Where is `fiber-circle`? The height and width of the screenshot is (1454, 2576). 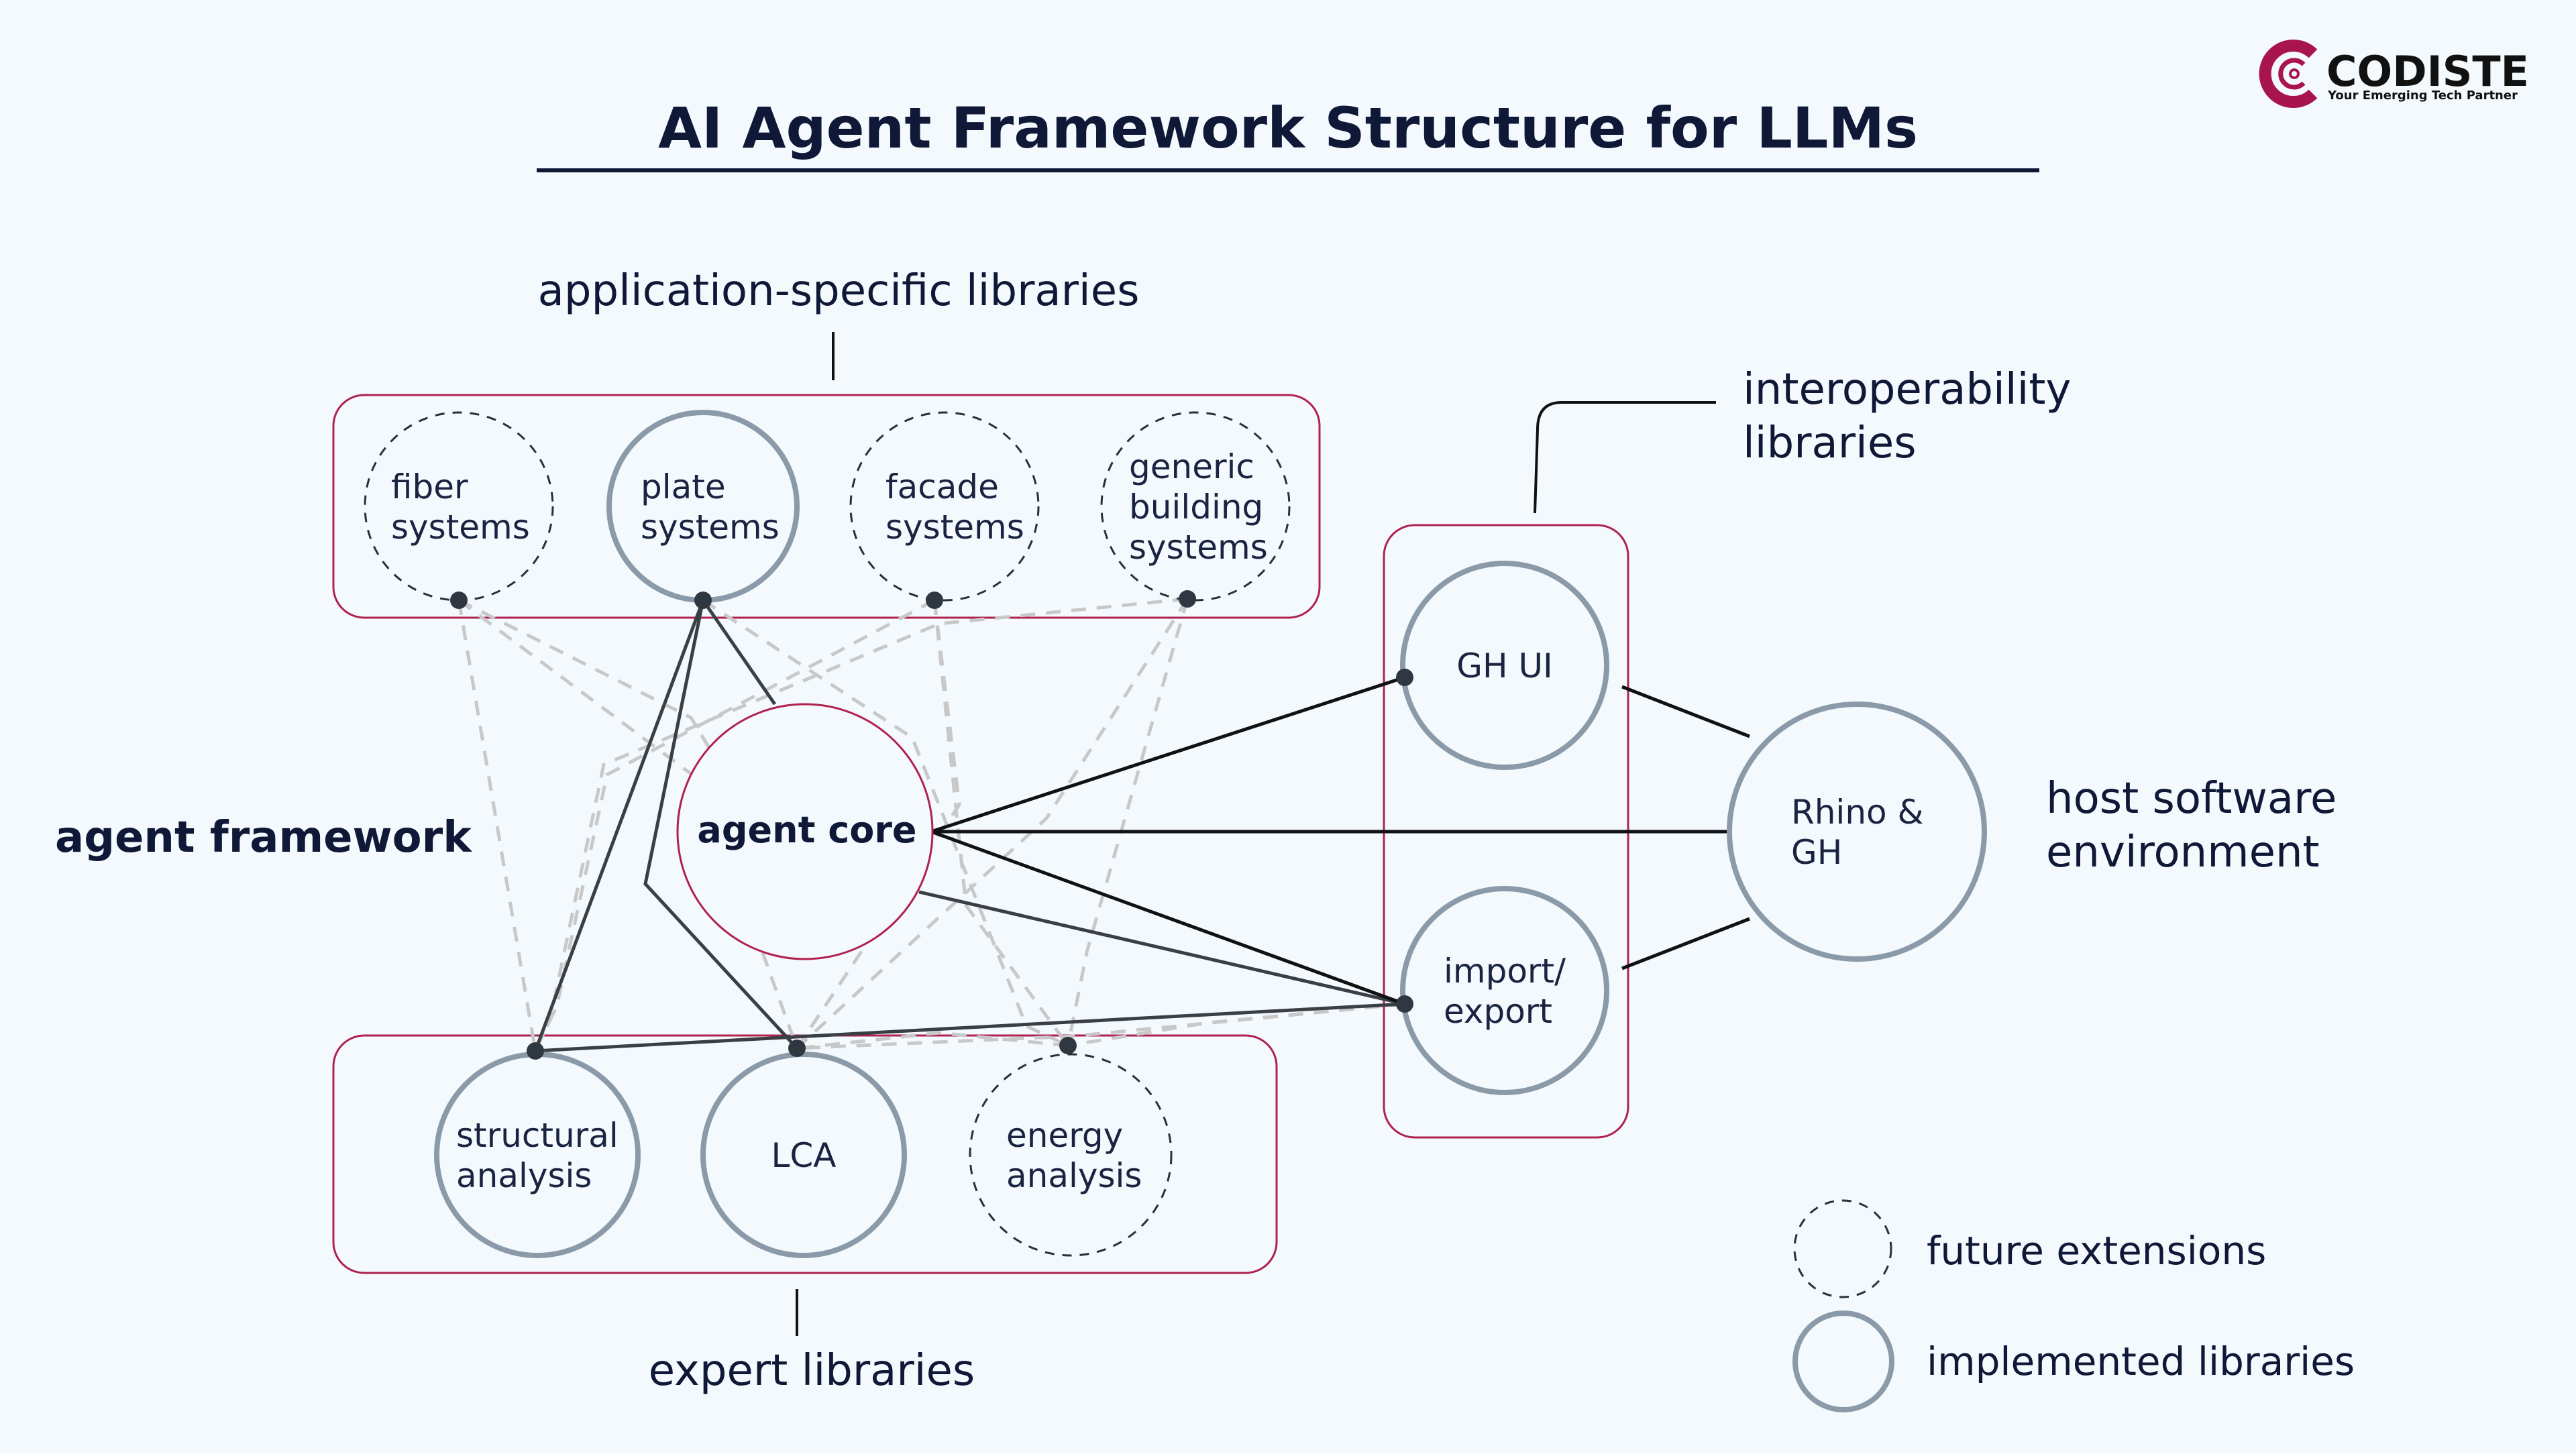
fiber-circle is located at coordinates (459, 506).